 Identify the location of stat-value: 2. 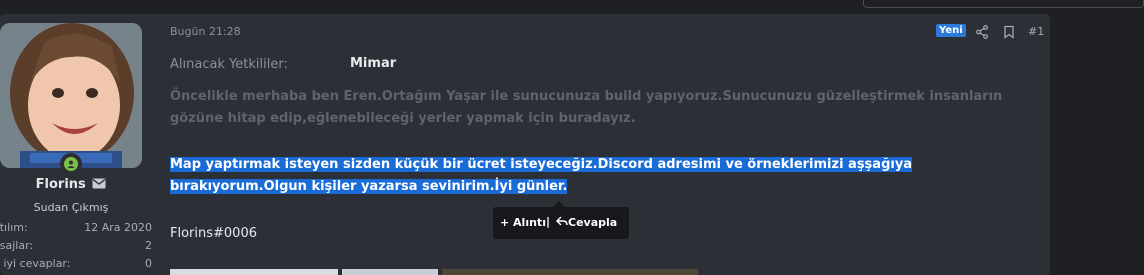
(148, 245).